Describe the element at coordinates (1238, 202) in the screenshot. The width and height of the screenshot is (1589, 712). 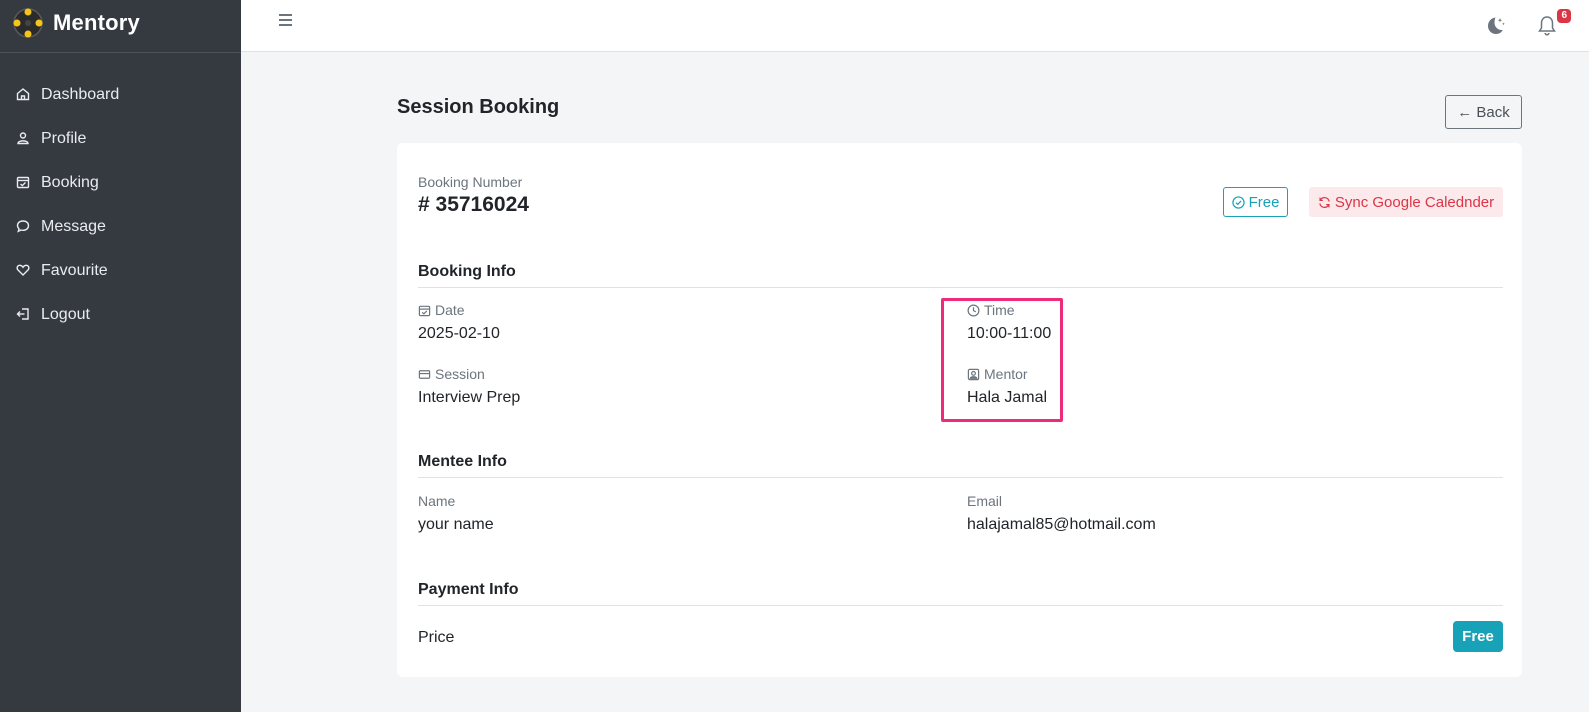
I see `check-circle-icon` at that location.